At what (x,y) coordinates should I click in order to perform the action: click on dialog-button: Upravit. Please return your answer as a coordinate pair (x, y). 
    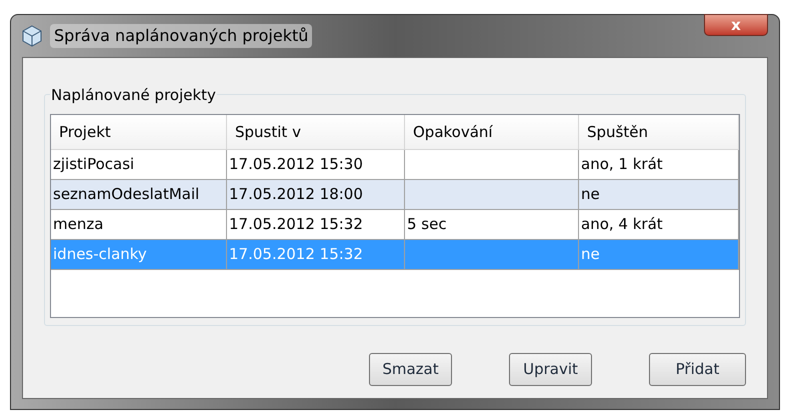
    Looking at the image, I should click on (550, 369).